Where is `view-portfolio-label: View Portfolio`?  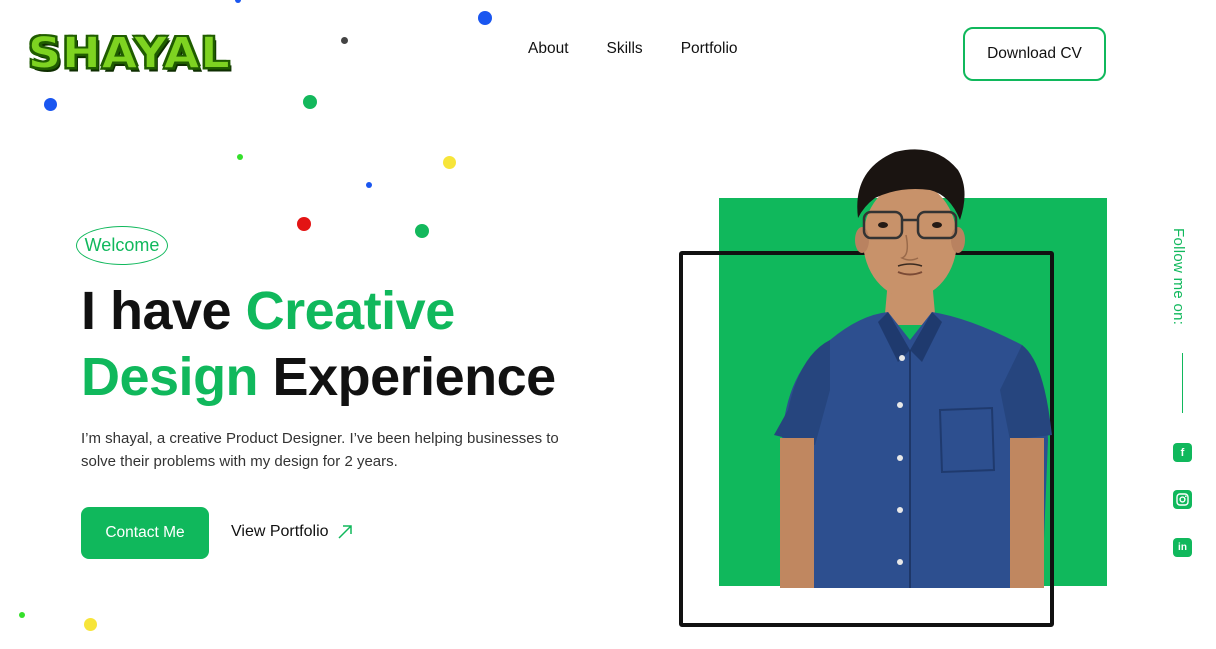
view-portfolio-label: View Portfolio is located at coordinates (280, 531).